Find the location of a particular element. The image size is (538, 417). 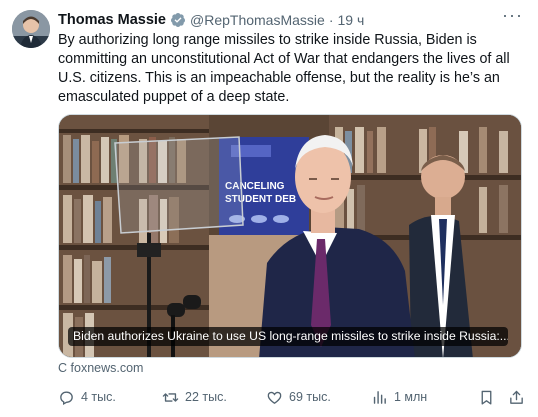

views-count: 1 млн is located at coordinates (411, 397).